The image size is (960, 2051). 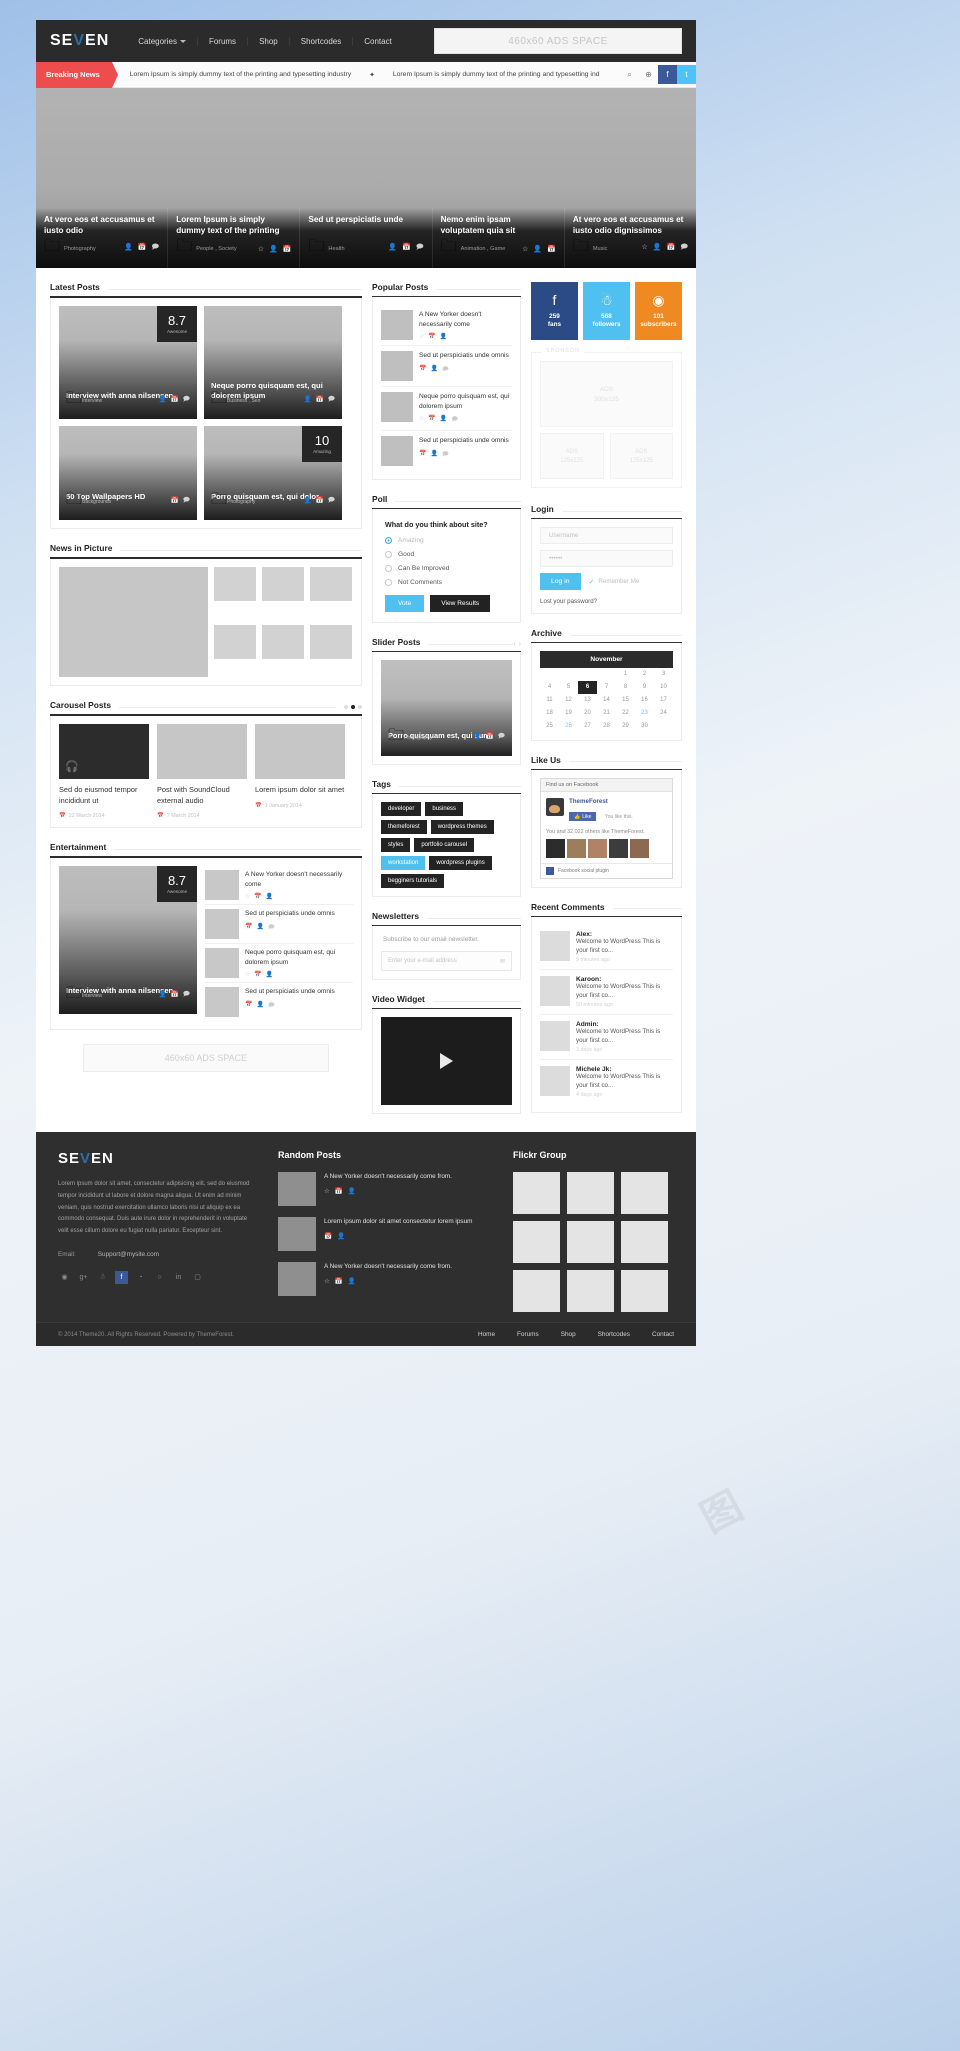 What do you see at coordinates (140, 1277) in the screenshot?
I see `rss-icon: ◔` at bounding box center [140, 1277].